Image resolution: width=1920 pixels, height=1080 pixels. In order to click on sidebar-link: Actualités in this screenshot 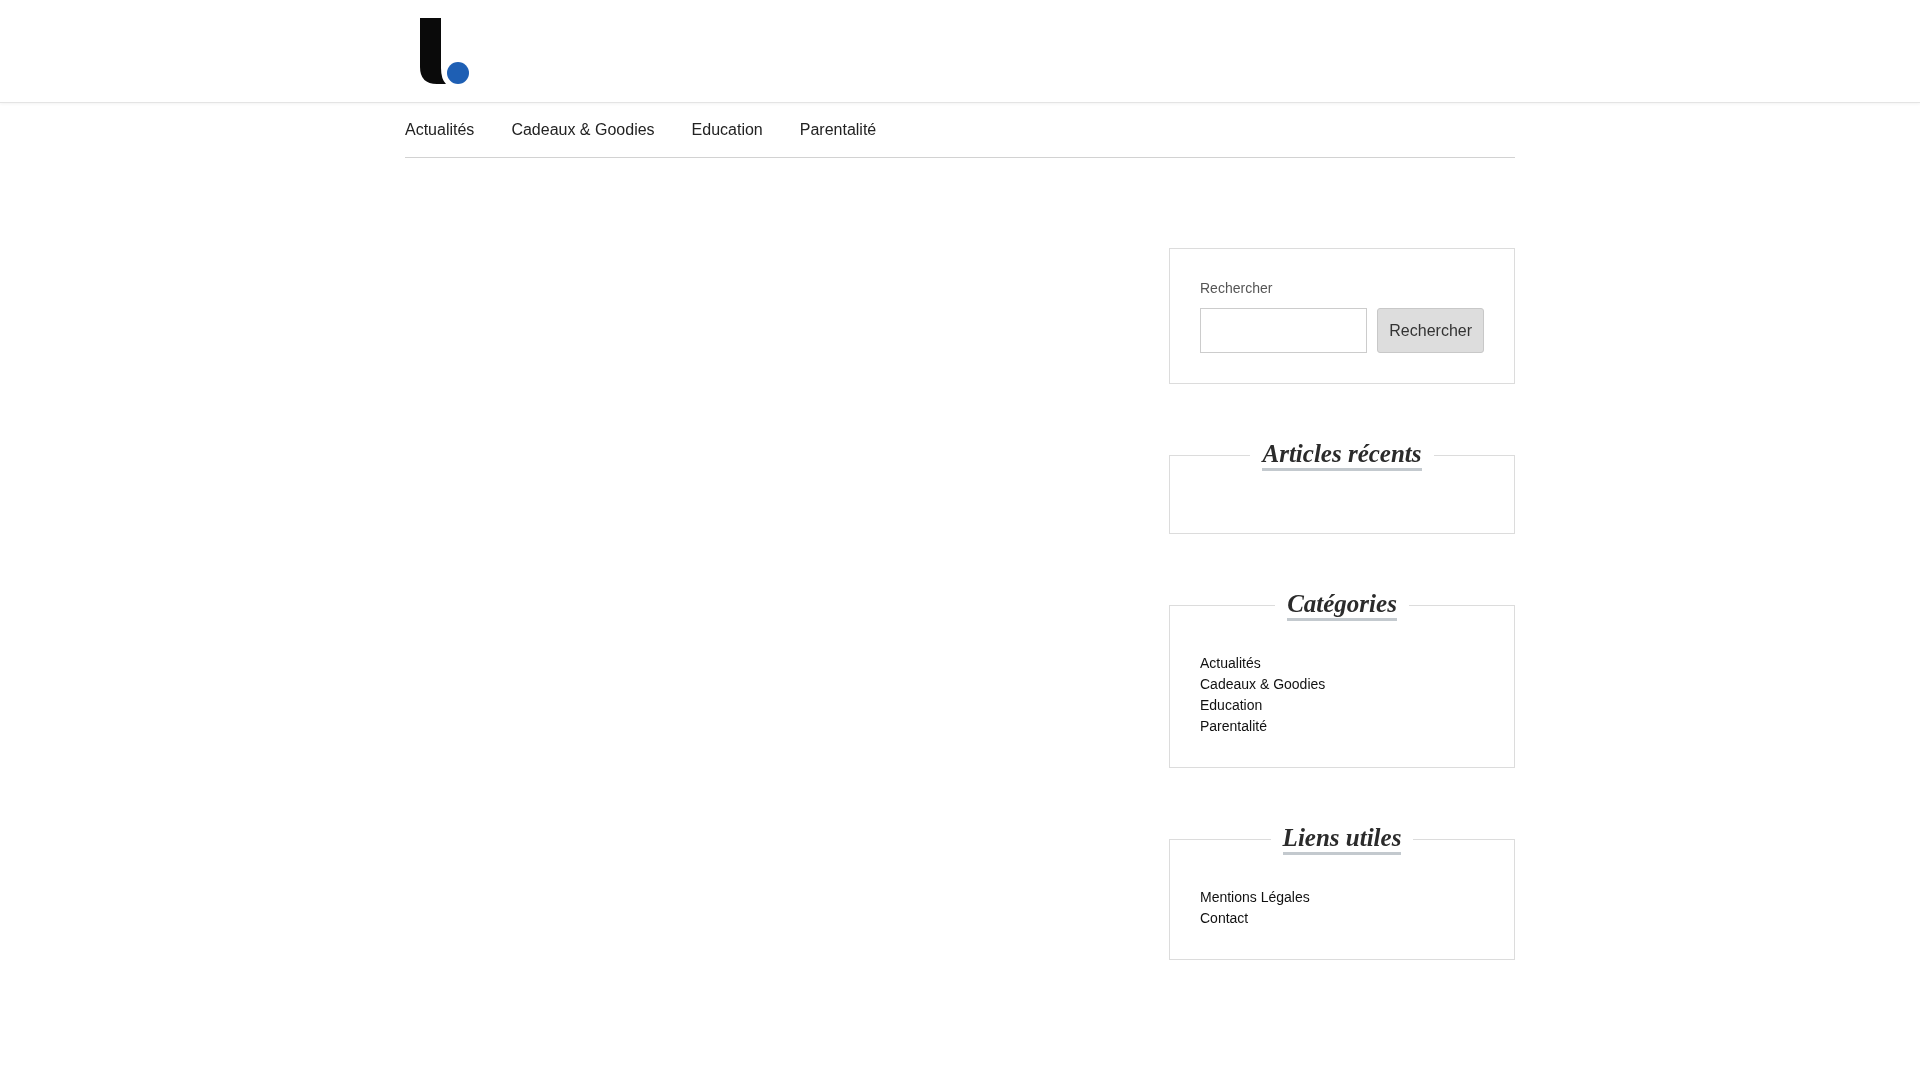, I will do `click(1230, 663)`.